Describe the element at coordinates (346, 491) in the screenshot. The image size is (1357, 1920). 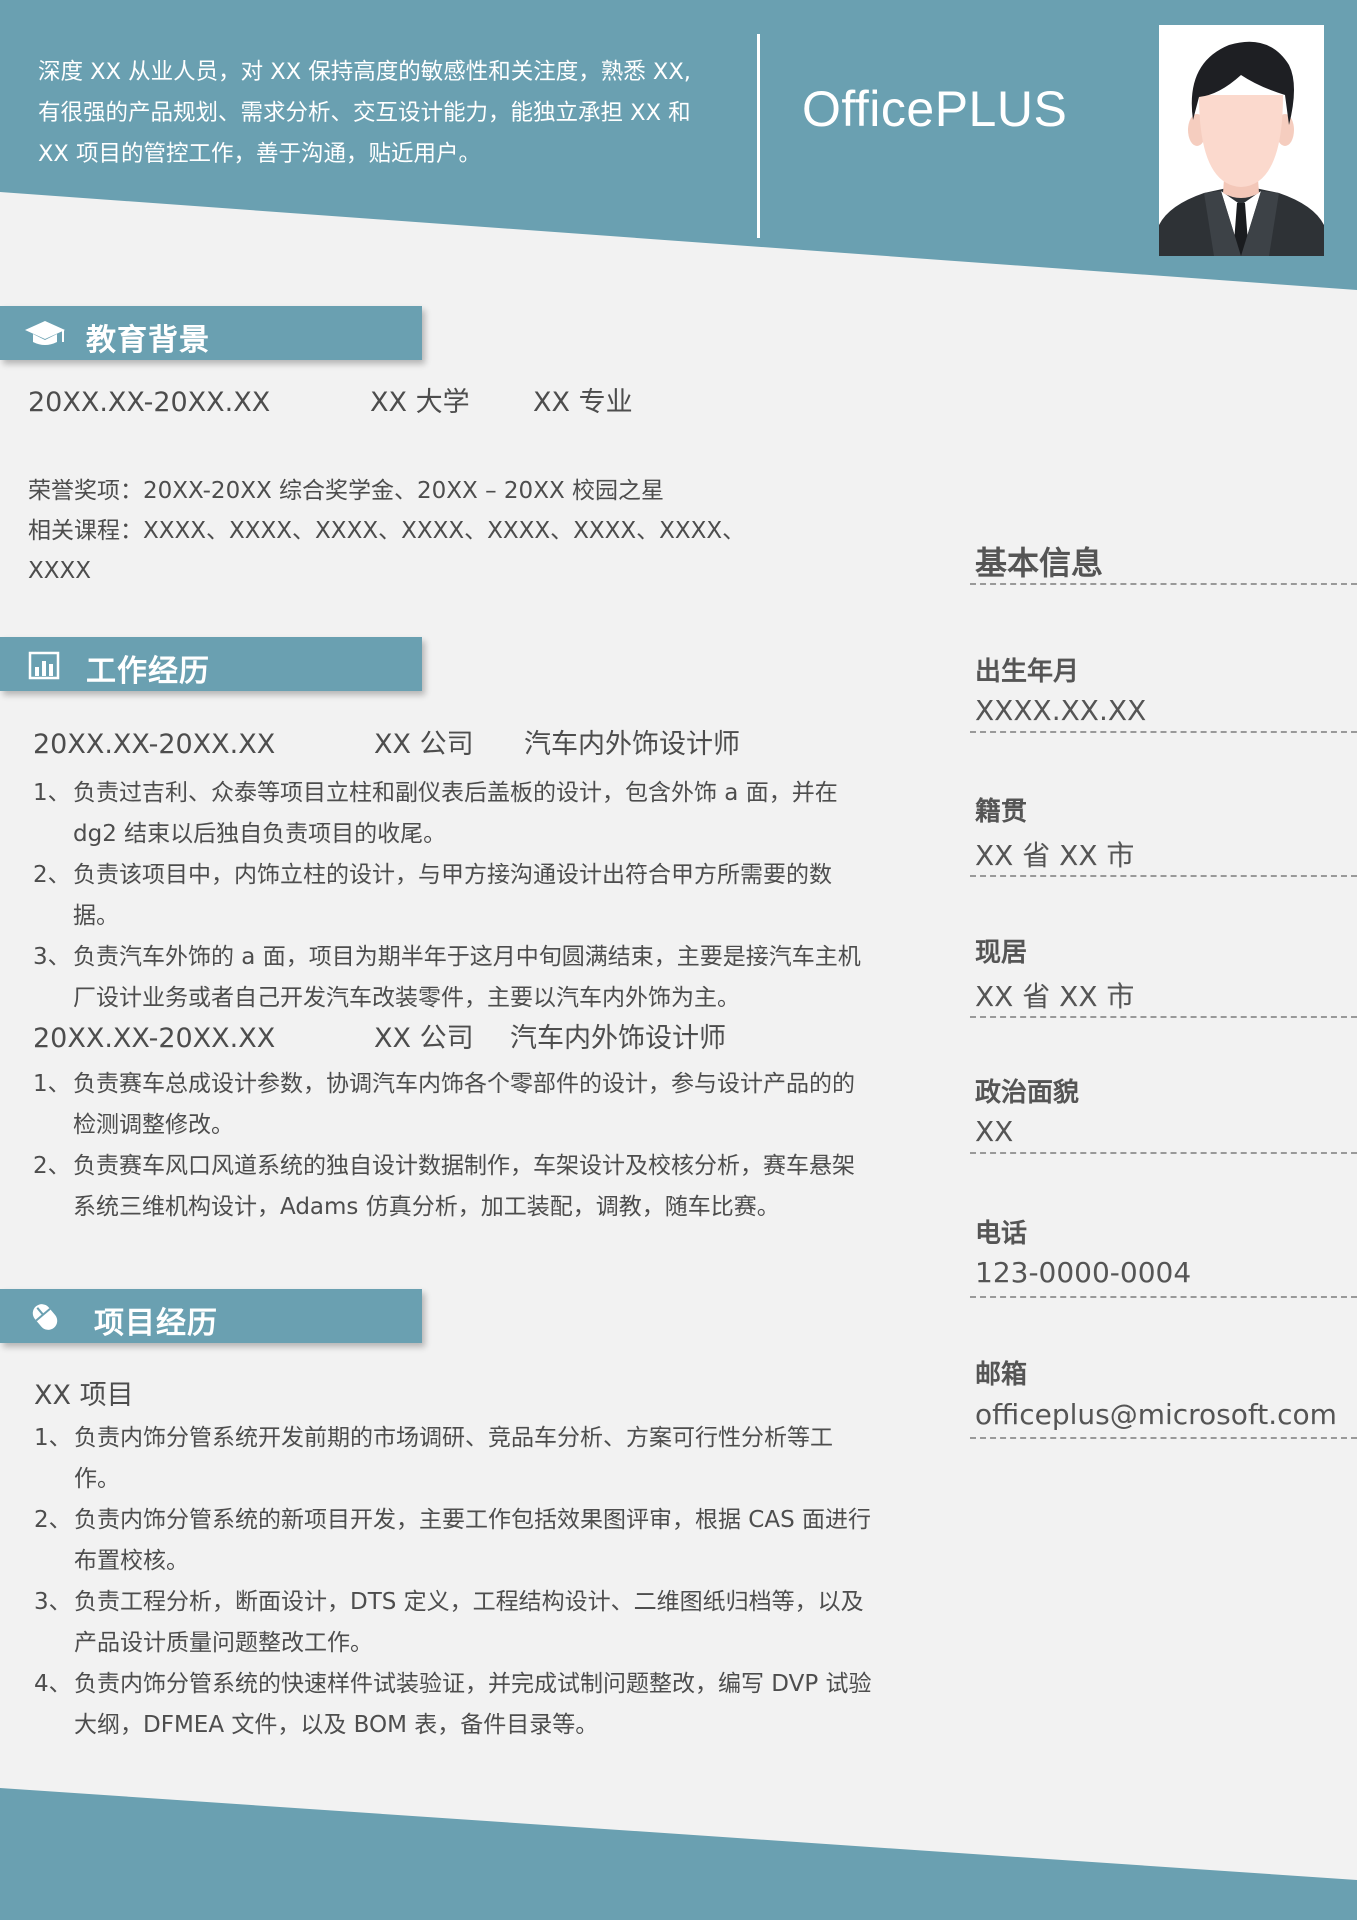
I see `education-honors: 荣誉奖项：20XX-20XX 综合奖学金、20XX – 20XX 校园之星` at that location.